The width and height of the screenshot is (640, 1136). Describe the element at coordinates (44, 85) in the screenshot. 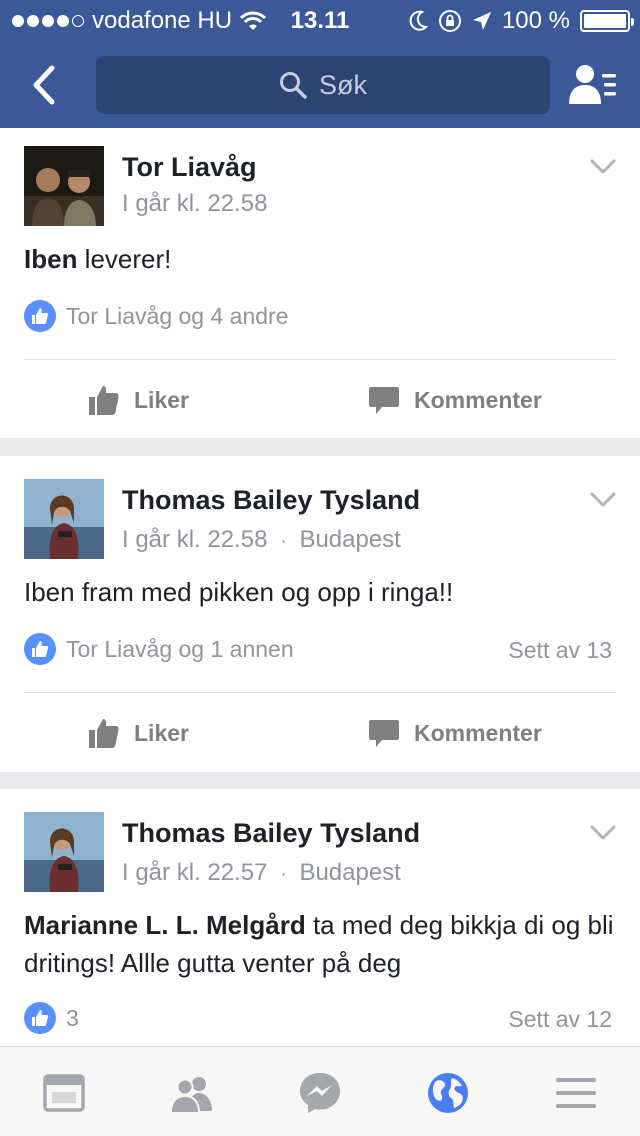

I see `back-arrow-icon` at that location.